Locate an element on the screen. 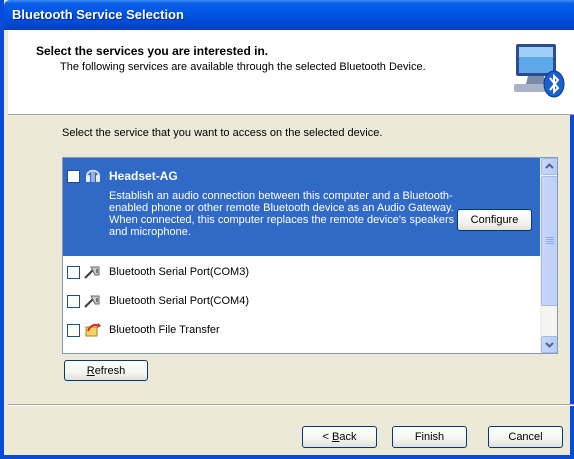 This screenshot has height=459, width=574. refresh-label: efresh is located at coordinates (110, 371).